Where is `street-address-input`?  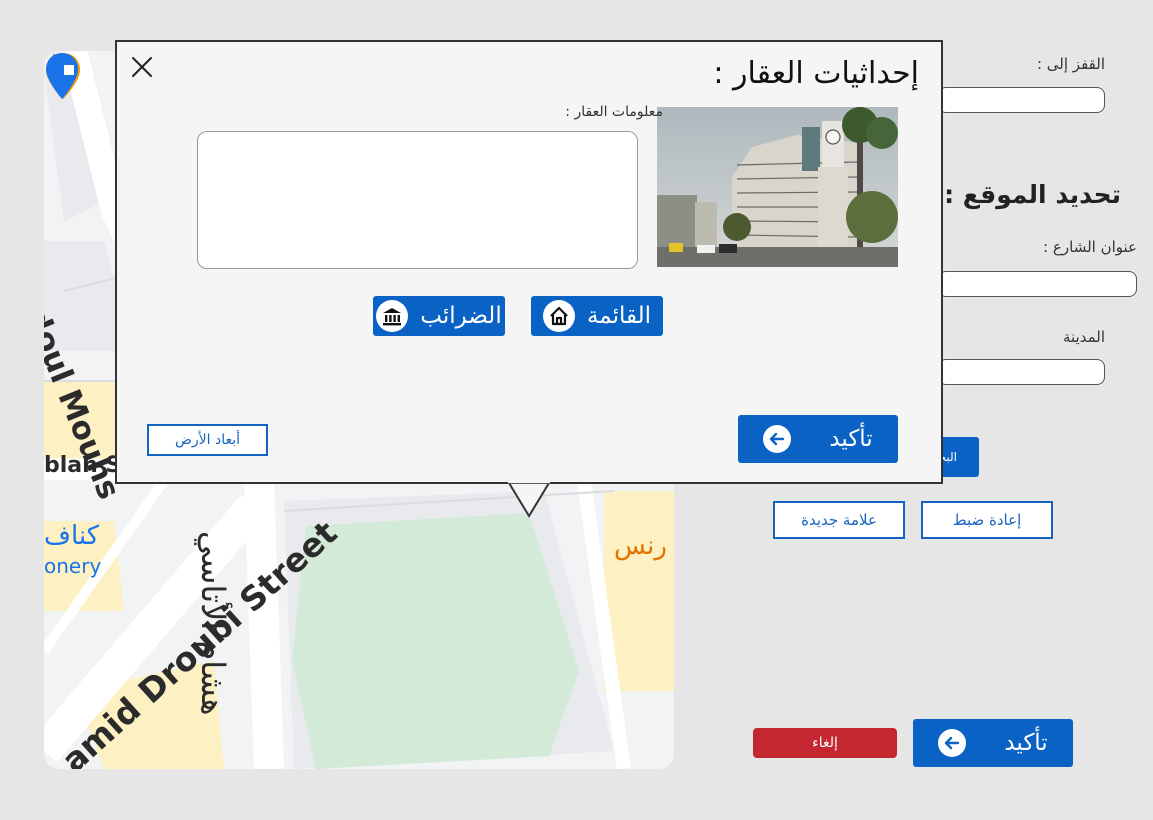 street-address-input is located at coordinates (1037, 284).